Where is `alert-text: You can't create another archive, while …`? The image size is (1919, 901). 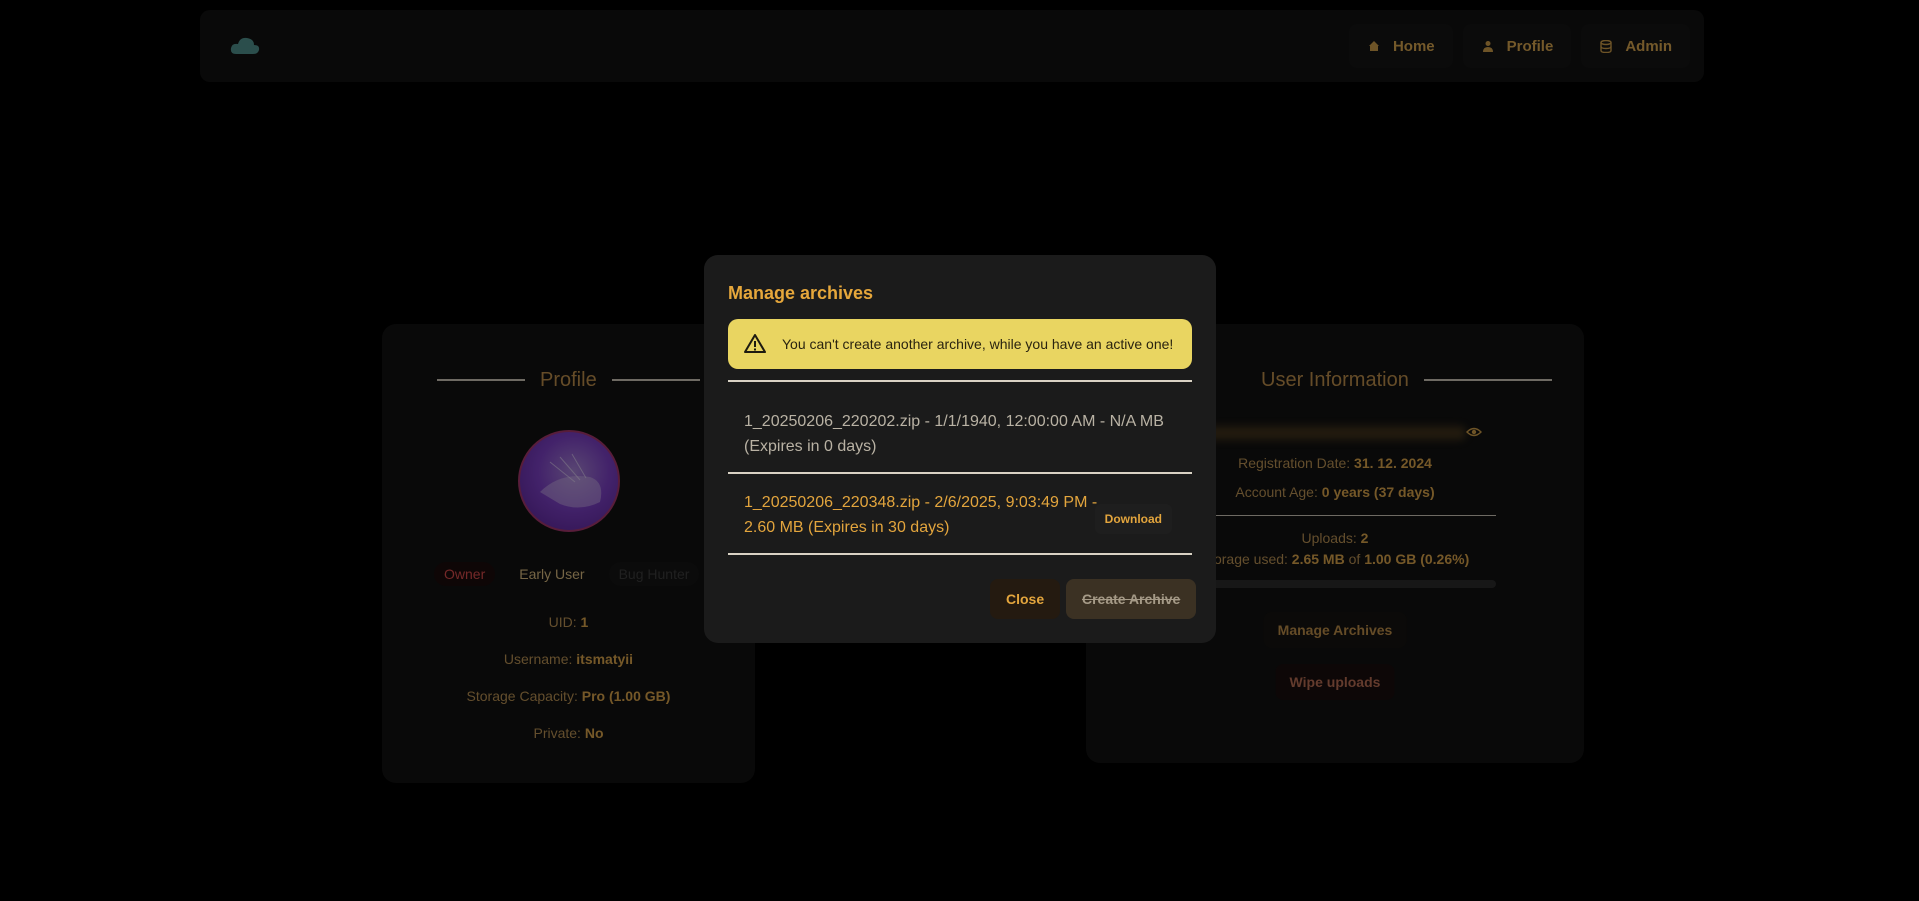
alert-text: You can't create another archive, while … is located at coordinates (978, 344).